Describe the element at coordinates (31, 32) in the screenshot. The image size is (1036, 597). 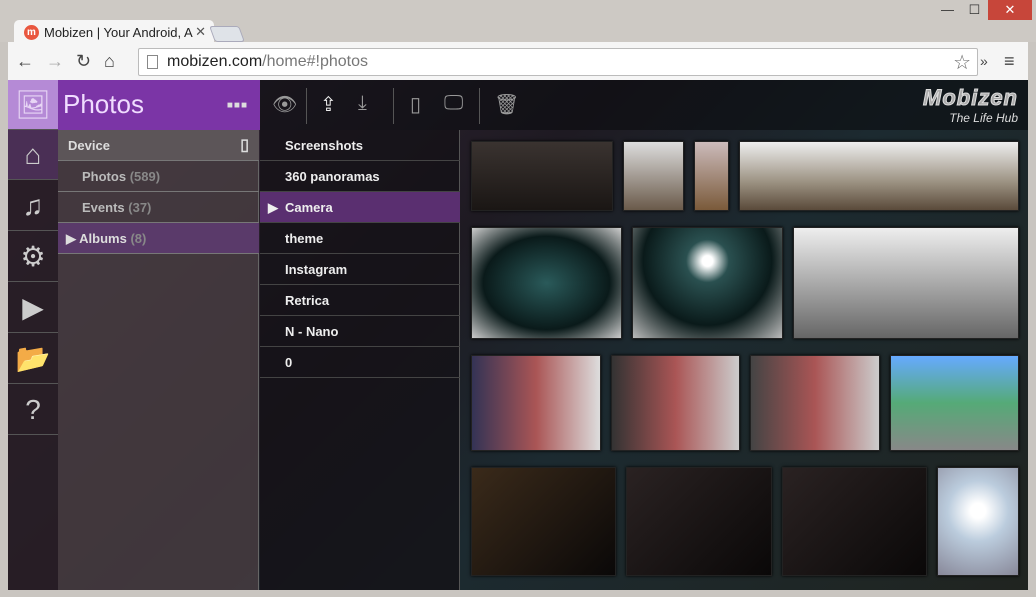
I see `favicon-icon: m` at that location.